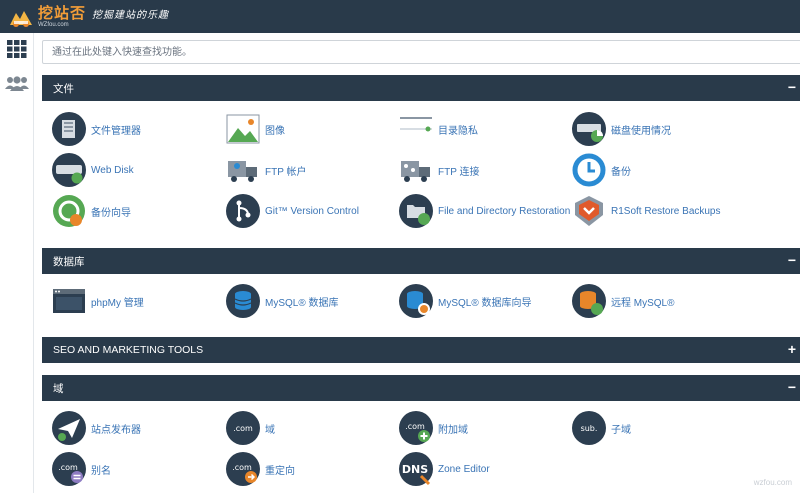  Describe the element at coordinates (416, 129) in the screenshot. I see `directory-privacy-icon` at that location.